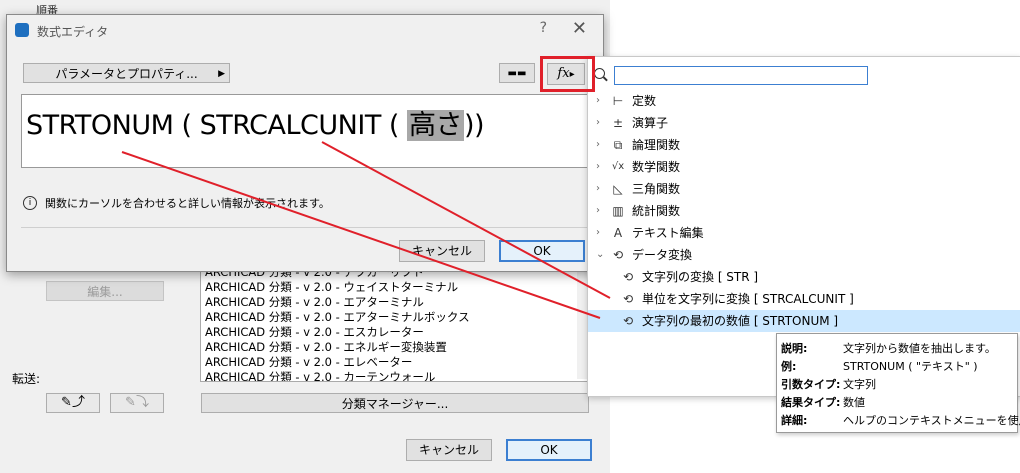 The width and height of the screenshot is (1020, 473). I want to click on tree-item-trig: › ◺ 三角関数, so click(804, 189).